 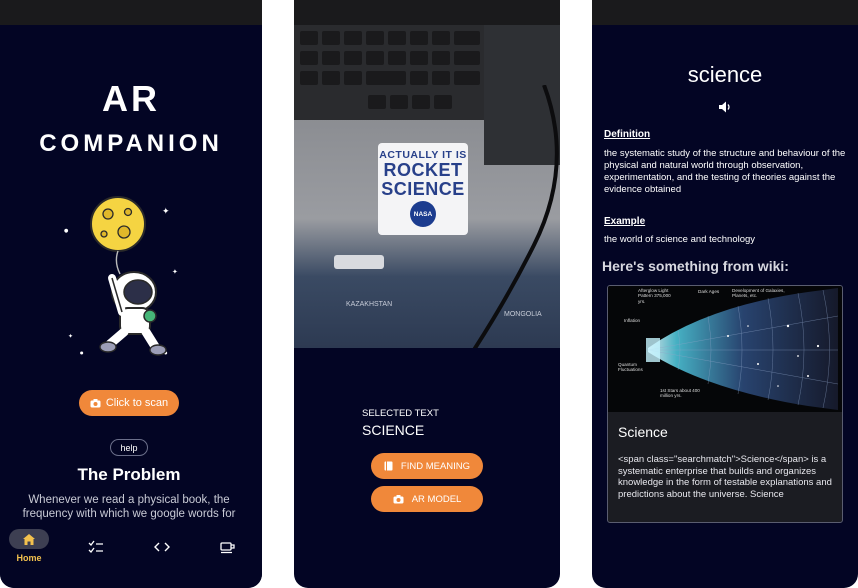 I want to click on example-text: the world of science and technology, so click(x=680, y=239).